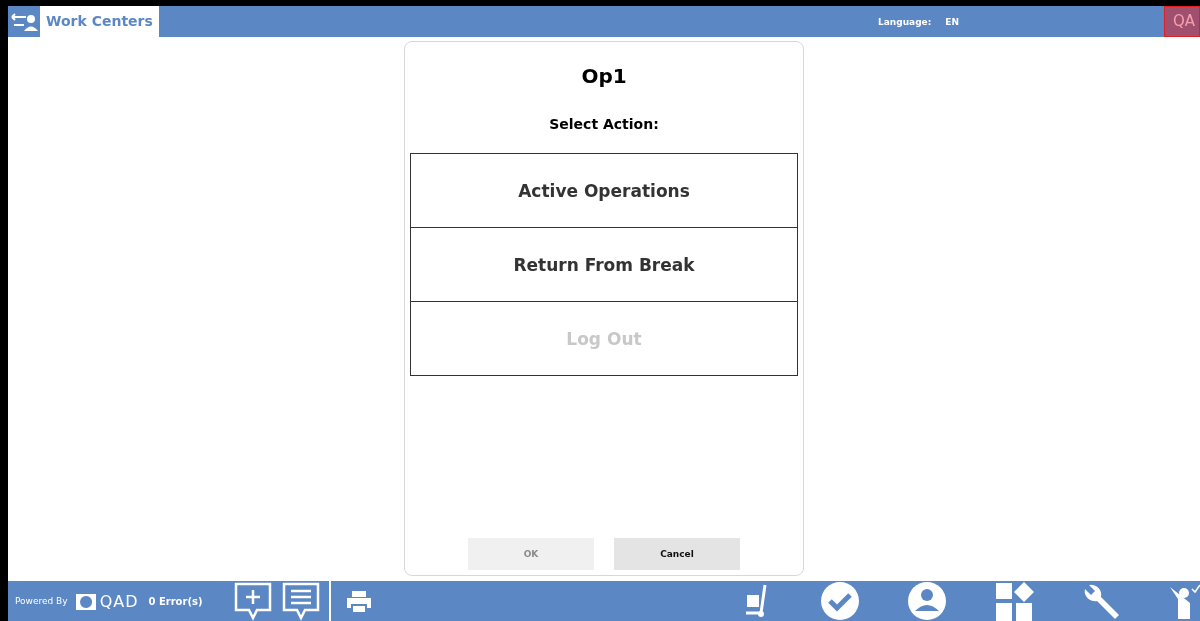  Describe the element at coordinates (952, 21) in the screenshot. I see `language-value: EN` at that location.